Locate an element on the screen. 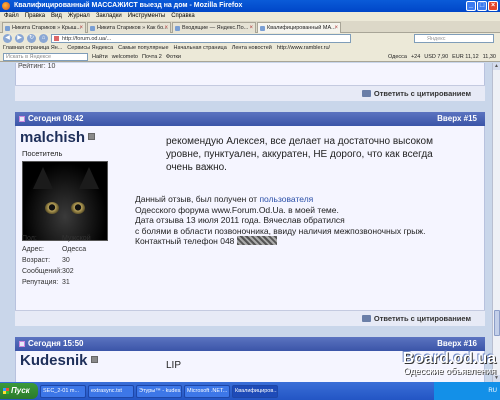  scroll-up-icon: ▲ is located at coordinates (496, 66).